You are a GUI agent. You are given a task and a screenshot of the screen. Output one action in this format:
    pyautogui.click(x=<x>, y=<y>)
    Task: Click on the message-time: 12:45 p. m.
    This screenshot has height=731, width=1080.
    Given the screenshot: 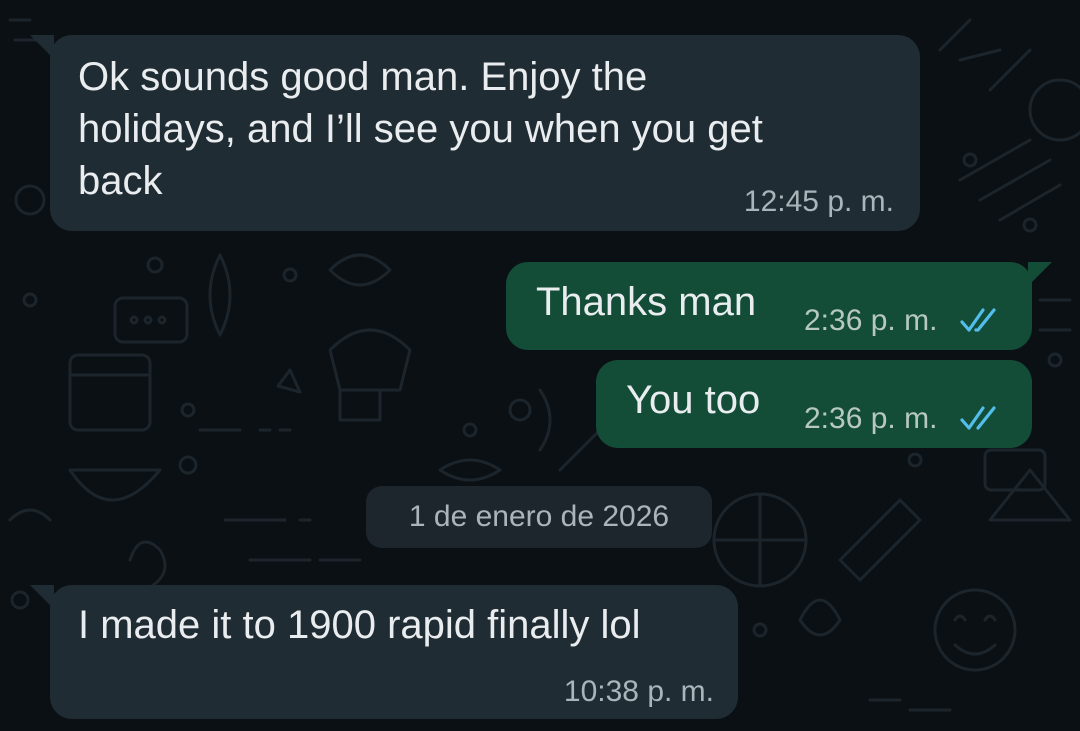 What is the action you would take?
    pyautogui.click(x=818, y=201)
    